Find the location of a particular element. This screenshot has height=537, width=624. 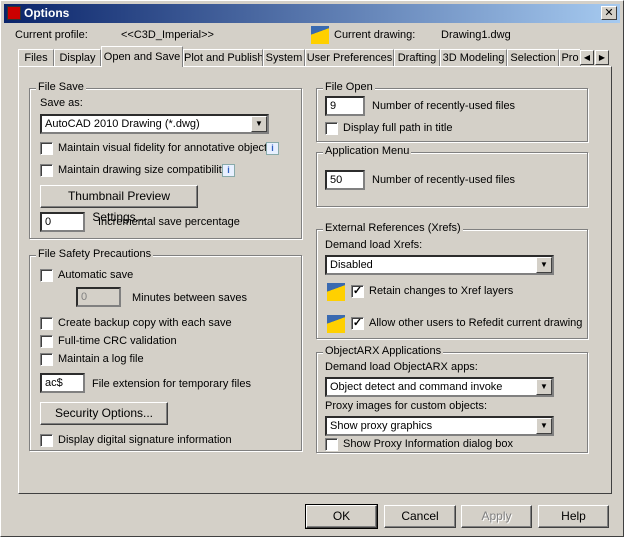

apply-button: Apply is located at coordinates (496, 516).